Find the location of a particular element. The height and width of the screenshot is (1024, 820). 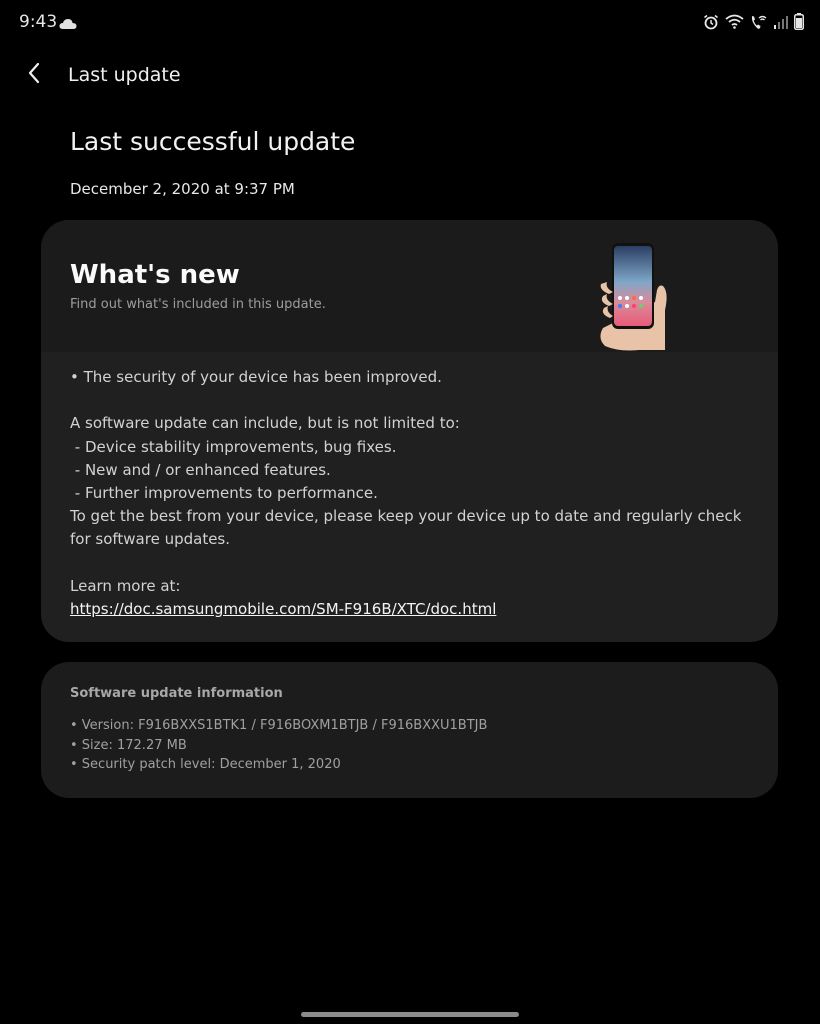

update-info-patch-level: • Security patch level: December 1, 2020 is located at coordinates (205, 765).